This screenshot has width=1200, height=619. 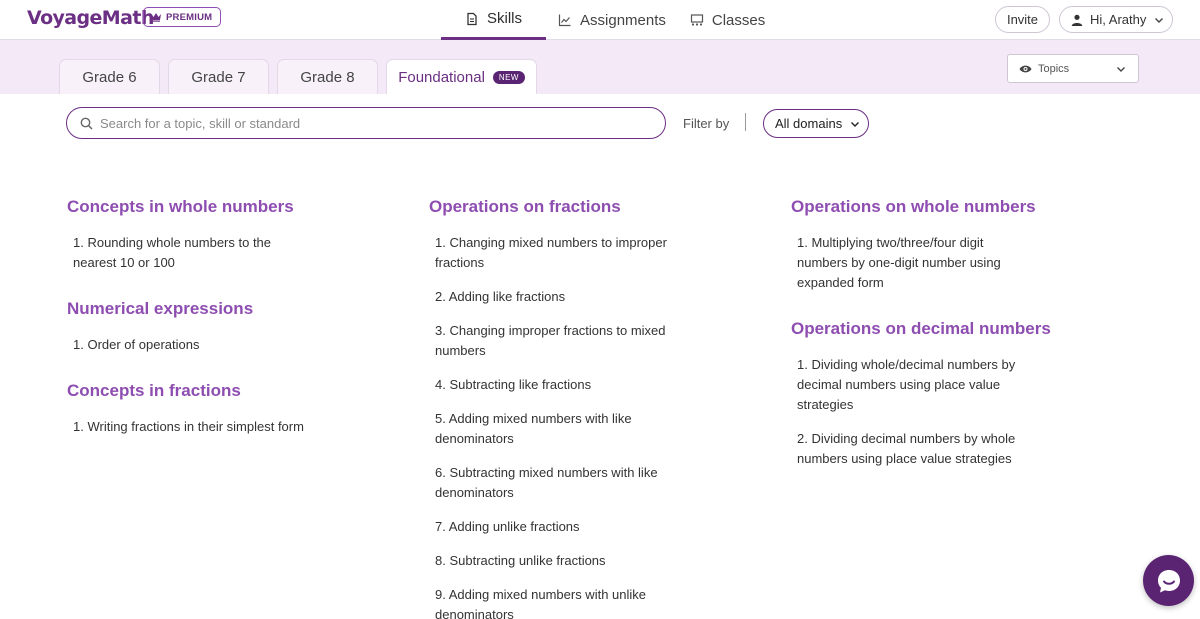 I want to click on topic-title: Concepts in fractions, so click(x=212, y=391).